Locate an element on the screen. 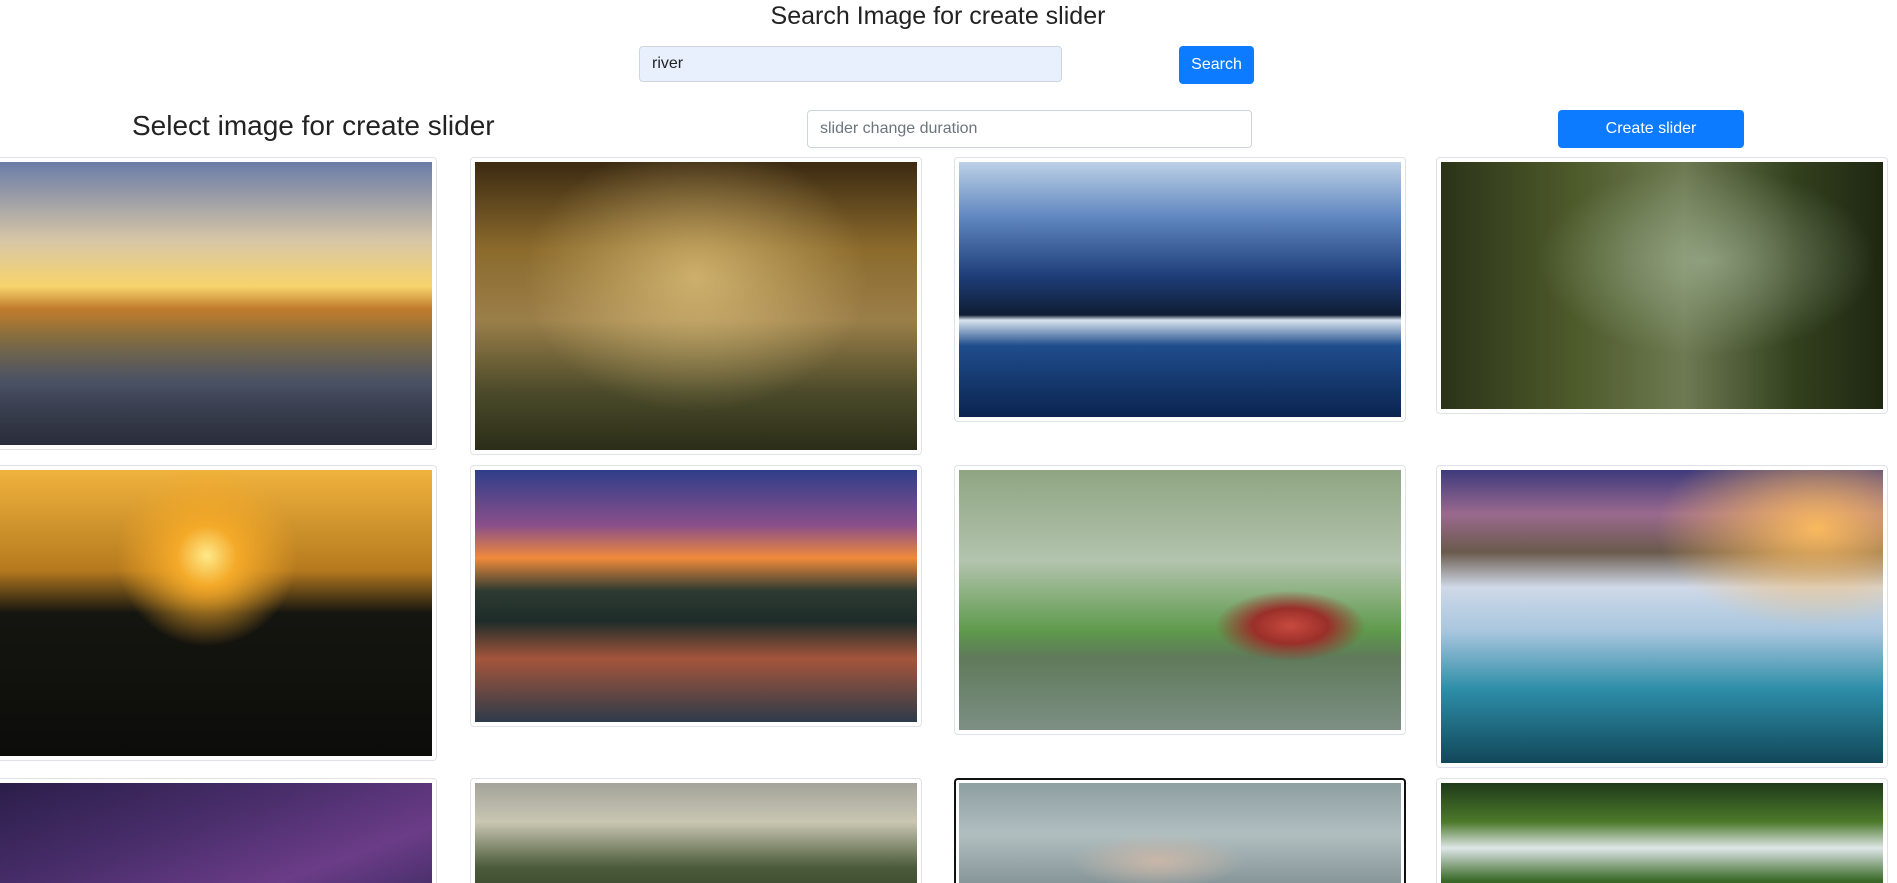 The height and width of the screenshot is (883, 1897). create-slider-button: Create slider is located at coordinates (1651, 129).